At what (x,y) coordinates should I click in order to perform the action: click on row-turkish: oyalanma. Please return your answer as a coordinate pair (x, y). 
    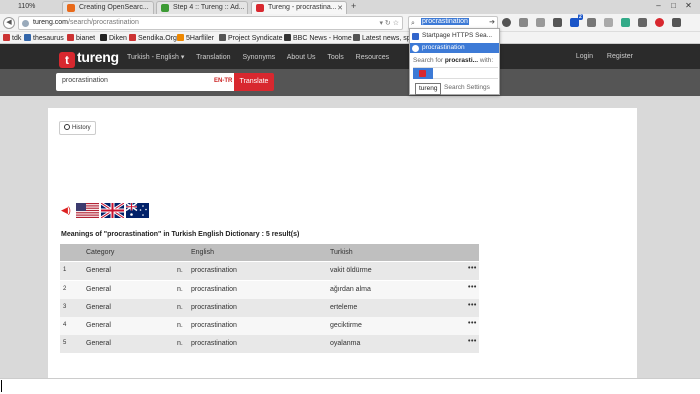
    Looking at the image, I should click on (345, 343).